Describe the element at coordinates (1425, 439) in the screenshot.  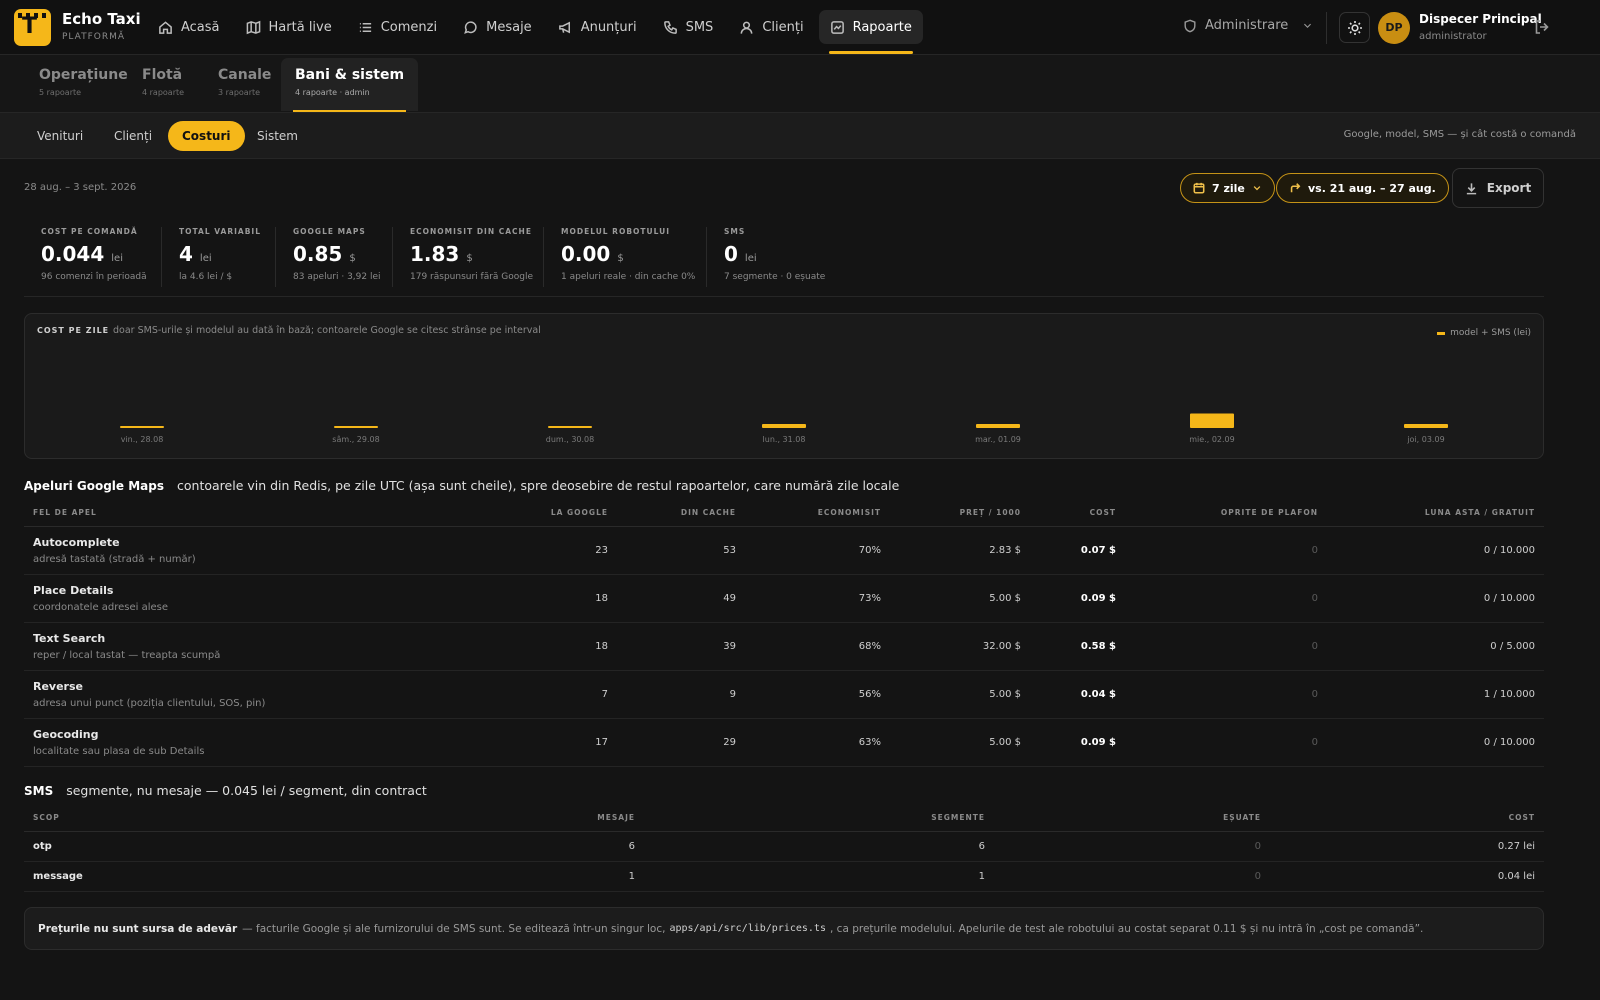
I see `chart-x-tick-label: joi, 03.09` at that location.